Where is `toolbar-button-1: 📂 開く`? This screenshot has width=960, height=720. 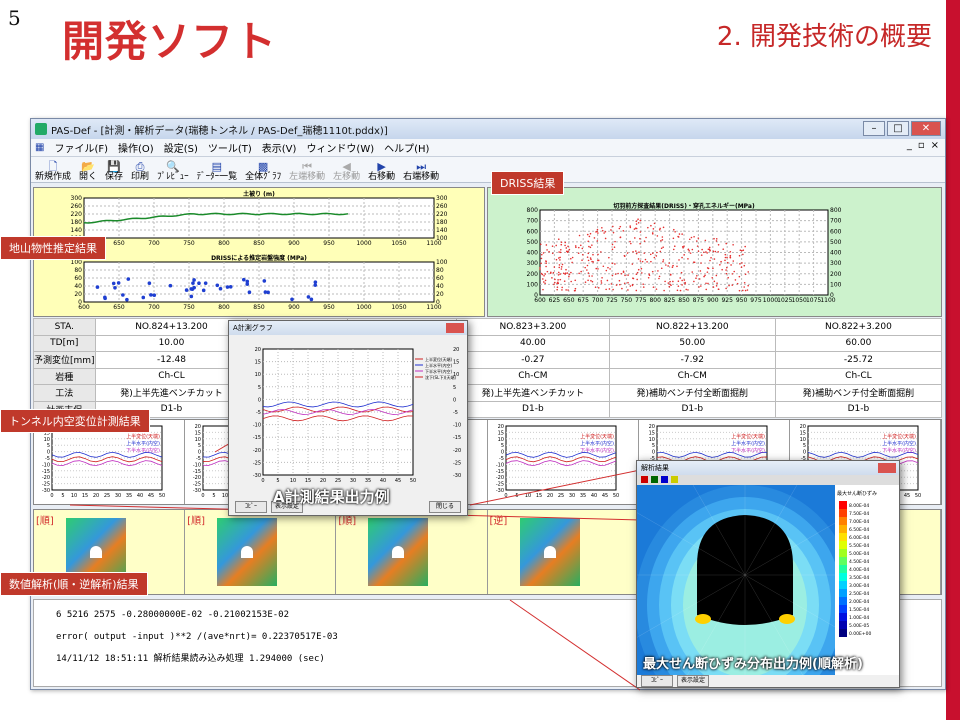
toolbar-button-1: 📂 開く is located at coordinates (88, 171).